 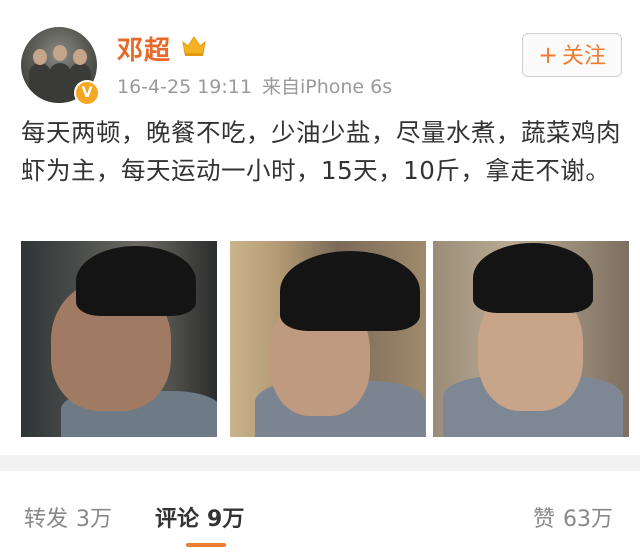 What do you see at coordinates (548, 55) in the screenshot?
I see `plus-icon: +` at bounding box center [548, 55].